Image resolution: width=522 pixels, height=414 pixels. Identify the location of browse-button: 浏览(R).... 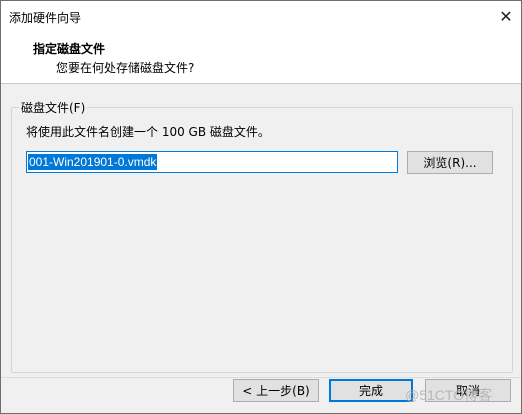
(450, 162).